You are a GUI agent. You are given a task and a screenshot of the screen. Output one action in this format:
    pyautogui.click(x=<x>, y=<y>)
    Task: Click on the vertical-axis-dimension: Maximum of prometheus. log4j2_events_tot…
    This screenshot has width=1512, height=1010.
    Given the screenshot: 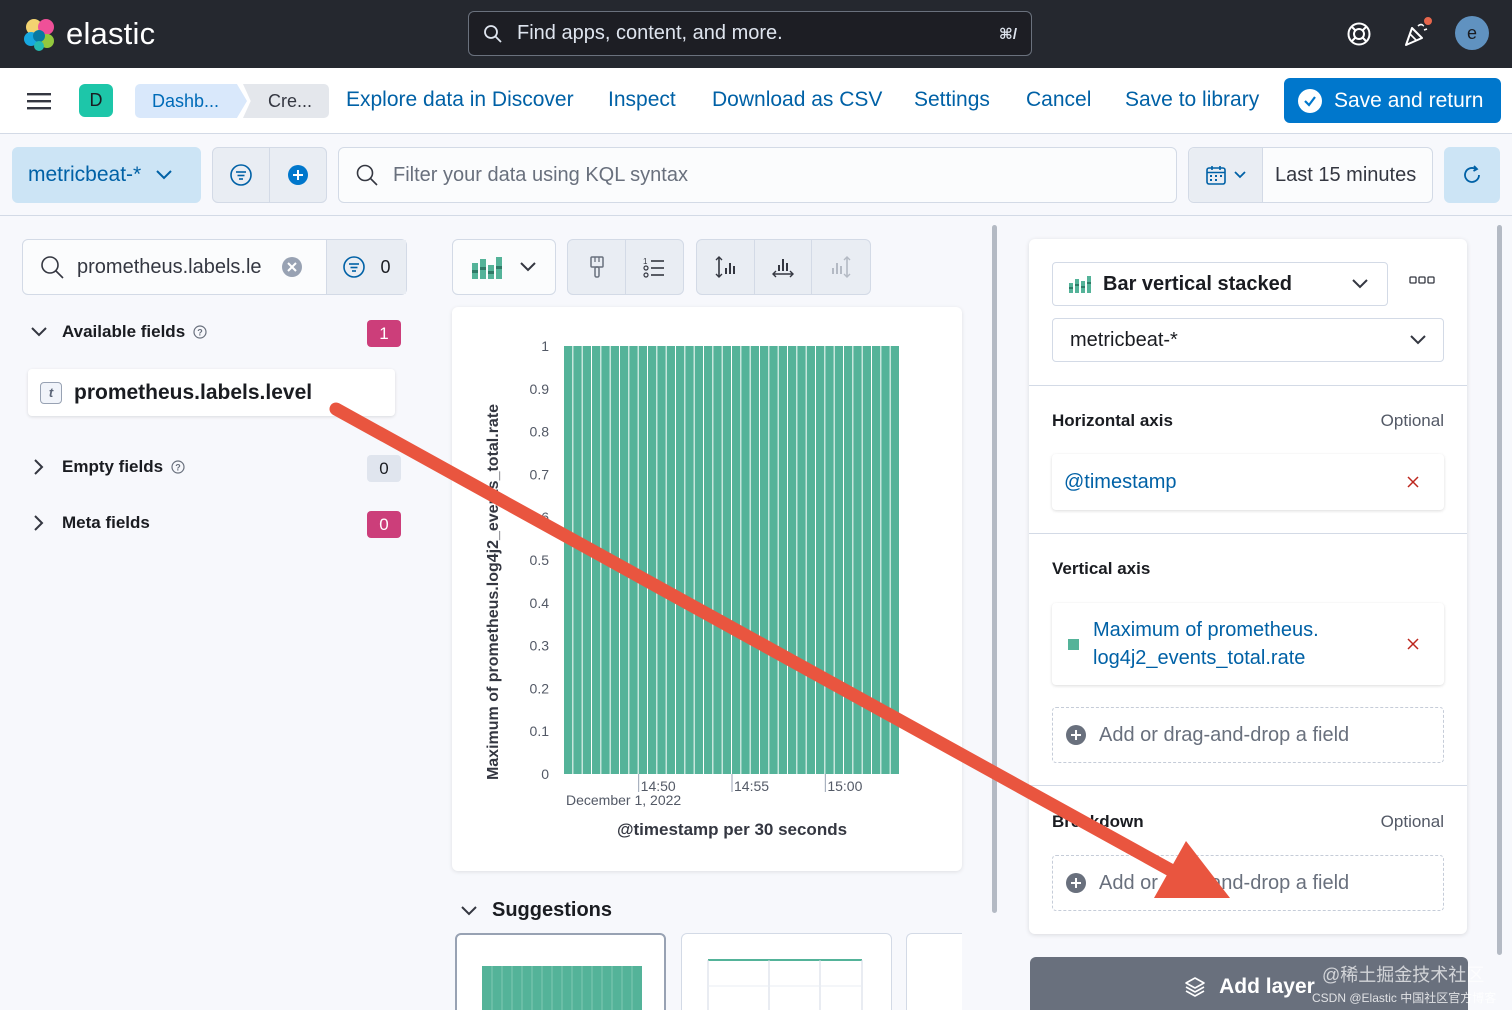 What is the action you would take?
    pyautogui.click(x=1248, y=644)
    